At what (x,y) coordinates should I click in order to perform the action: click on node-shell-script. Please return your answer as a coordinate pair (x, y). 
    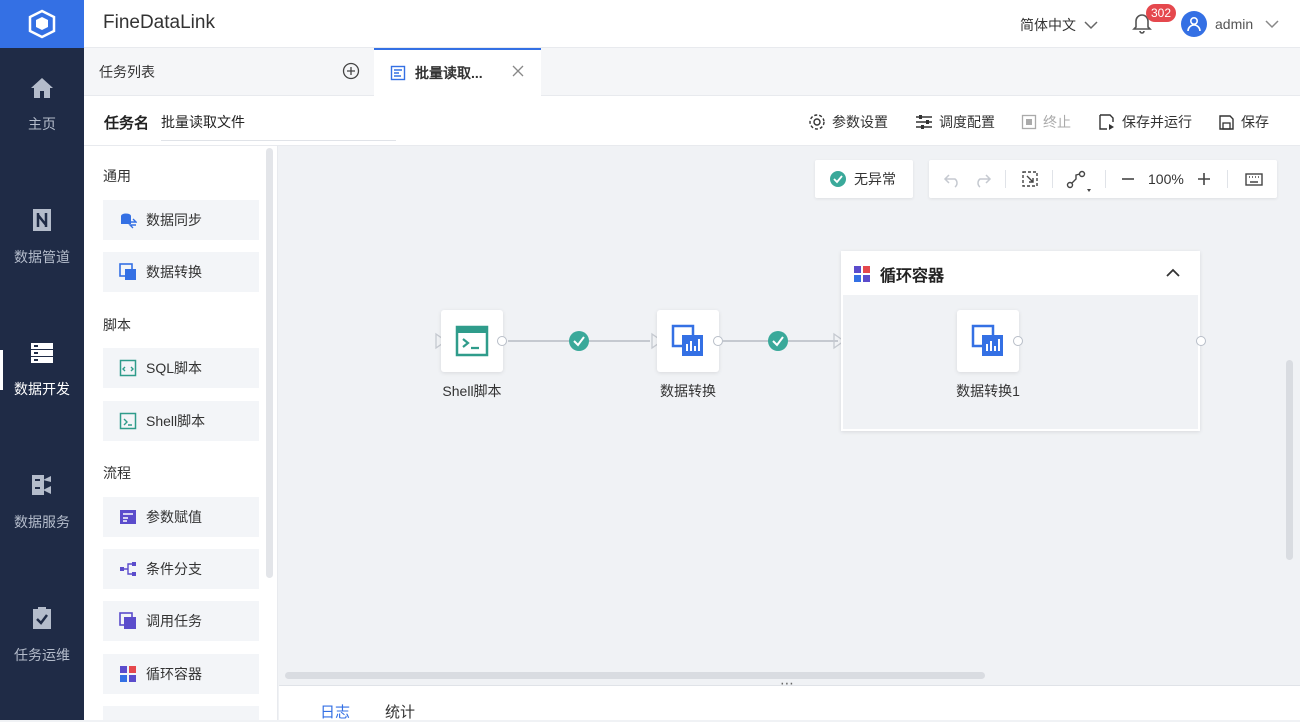
    Looking at the image, I should click on (472, 341).